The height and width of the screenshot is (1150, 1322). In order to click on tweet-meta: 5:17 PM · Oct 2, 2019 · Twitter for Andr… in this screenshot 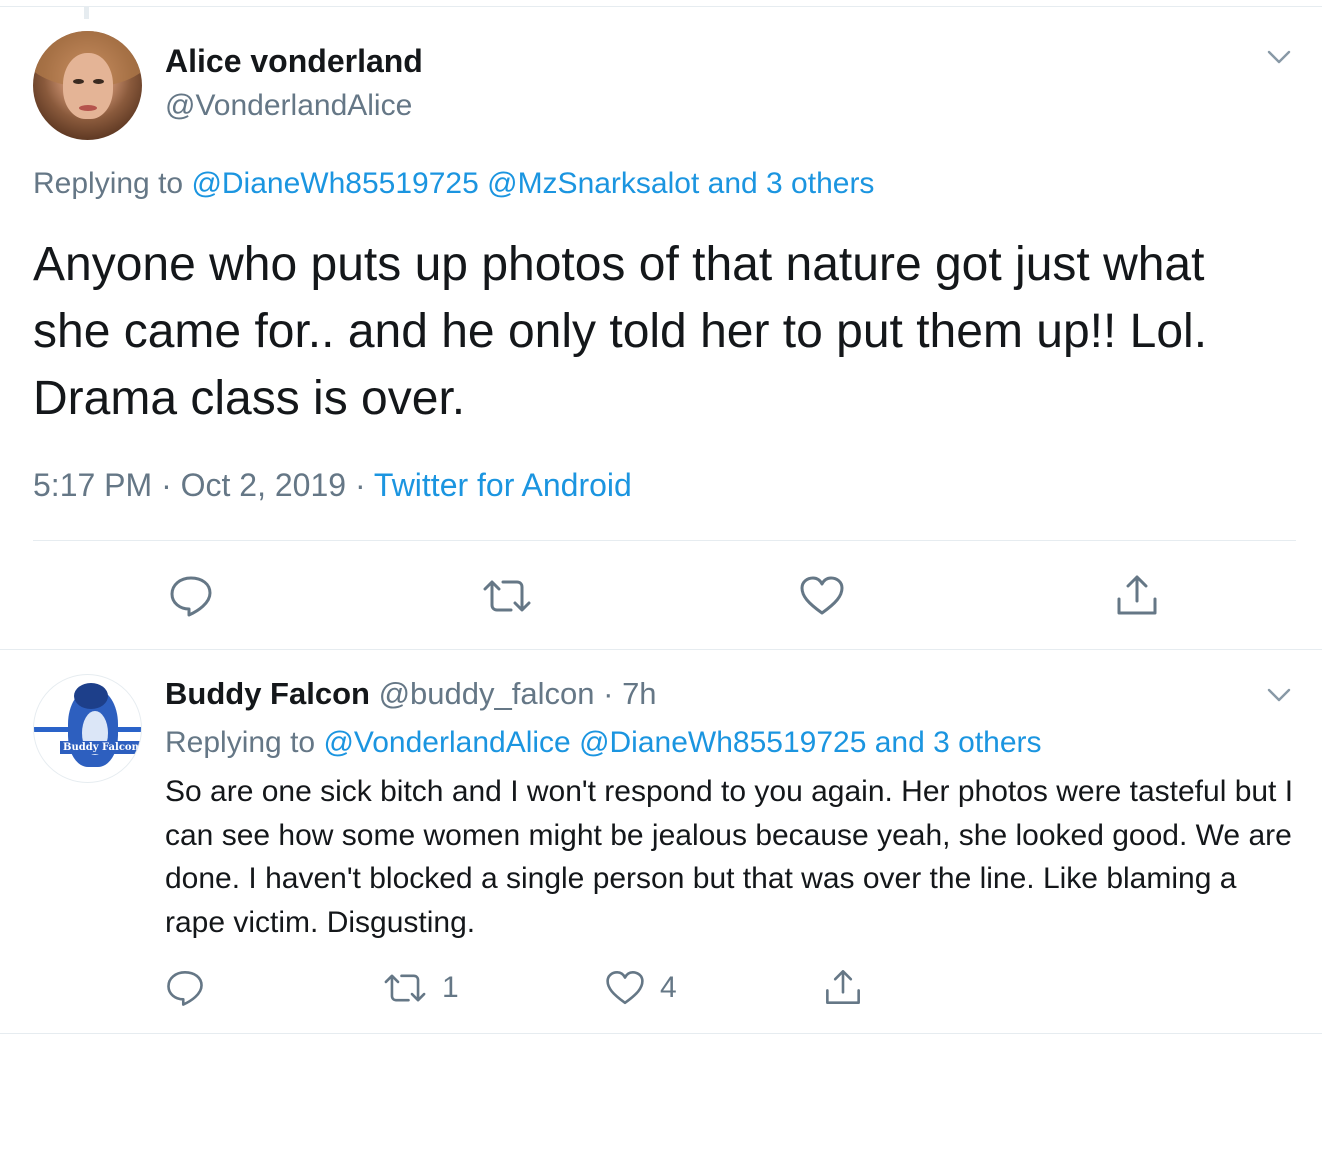, I will do `click(332, 485)`.